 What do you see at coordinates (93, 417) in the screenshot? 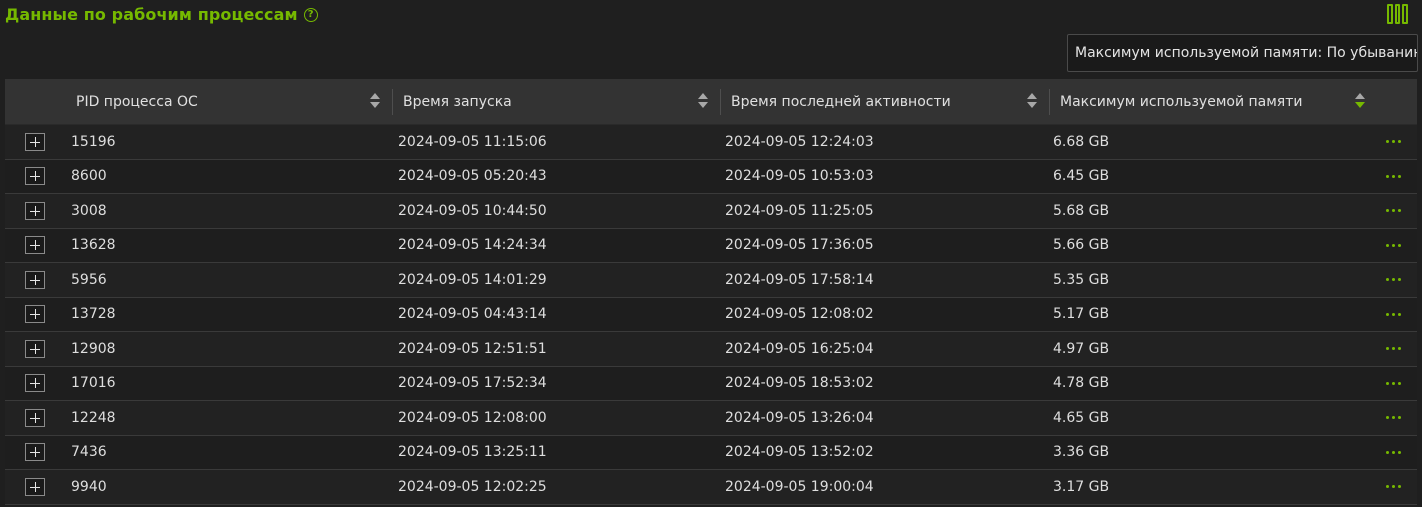
I see `pid-cell: 12248` at bounding box center [93, 417].